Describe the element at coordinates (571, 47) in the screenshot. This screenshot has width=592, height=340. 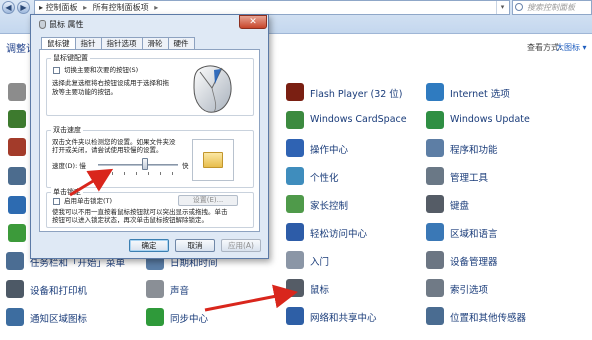
I see `view-by-select: 大图标 ▾` at that location.